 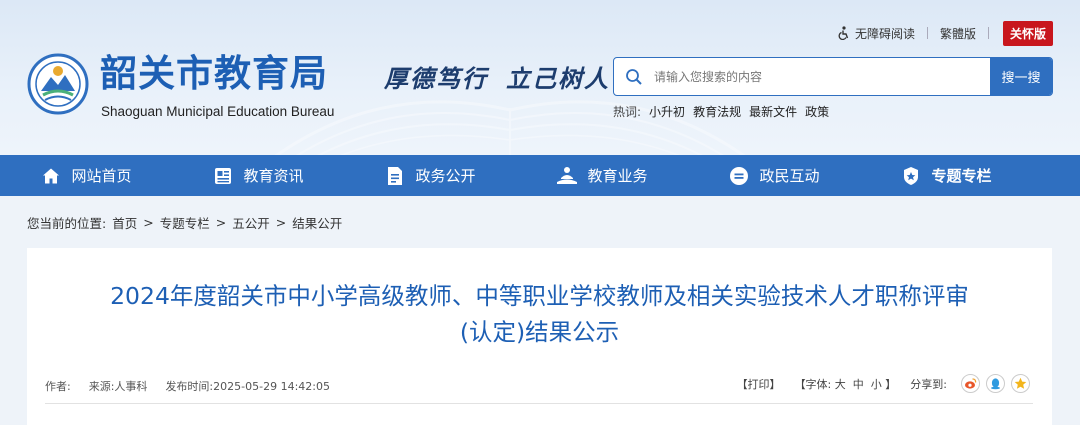 What do you see at coordinates (1027, 33) in the screenshot?
I see `care-mode-button: 关怀版` at bounding box center [1027, 33].